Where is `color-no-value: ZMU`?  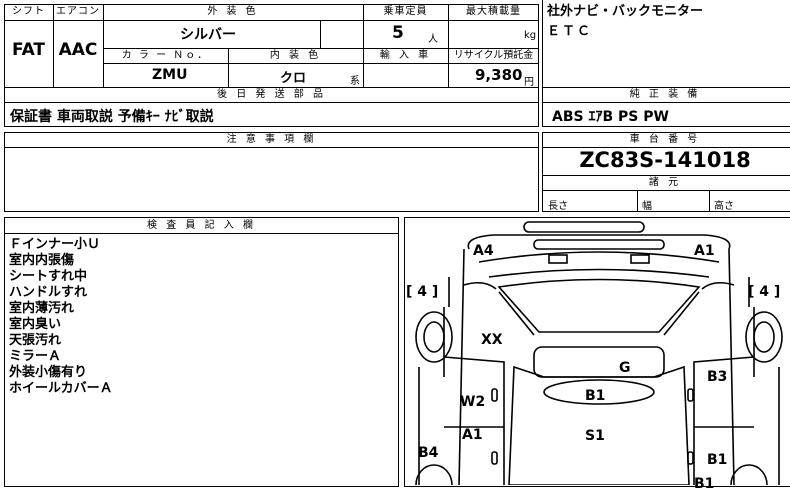 color-no-value: ZMU is located at coordinates (170, 75).